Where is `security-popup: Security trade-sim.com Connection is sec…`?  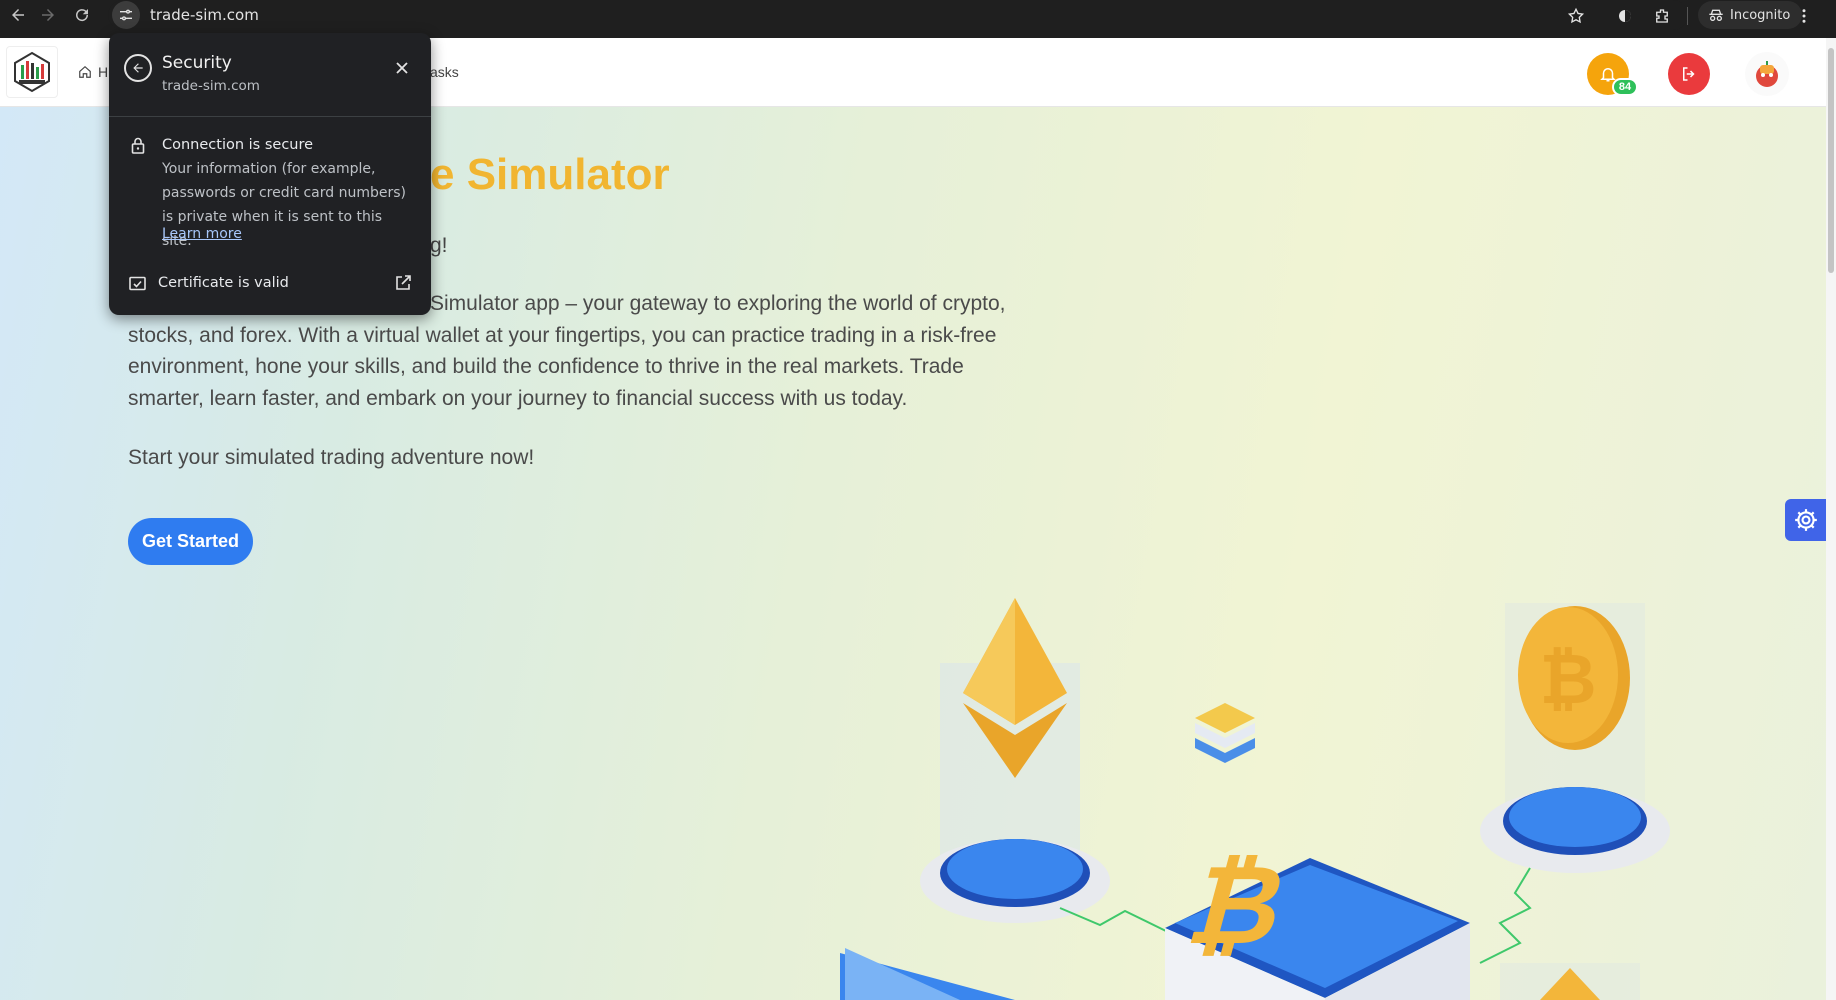
security-popup: Security trade-sim.com Connection is sec… is located at coordinates (270, 174).